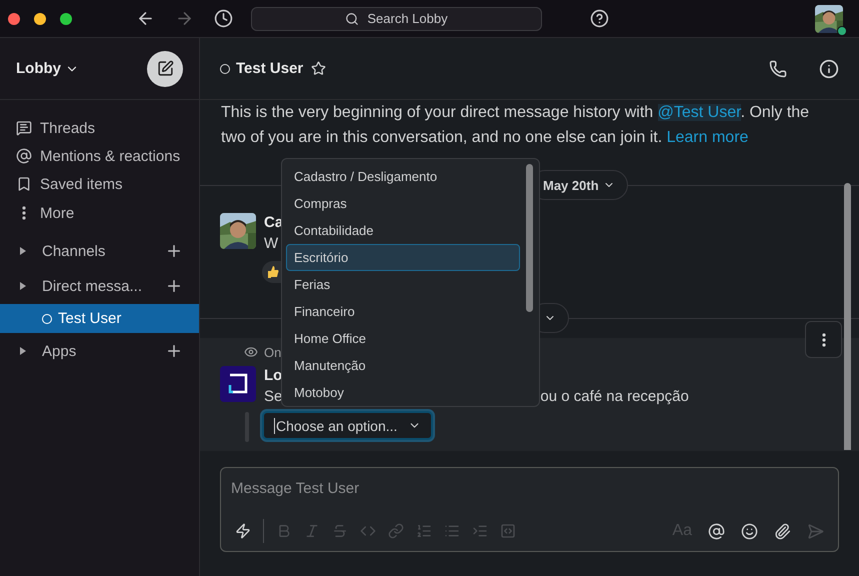 This screenshot has width=859, height=576. Describe the element at coordinates (529, 238) in the screenshot. I see `menu-scrollbar` at that location.